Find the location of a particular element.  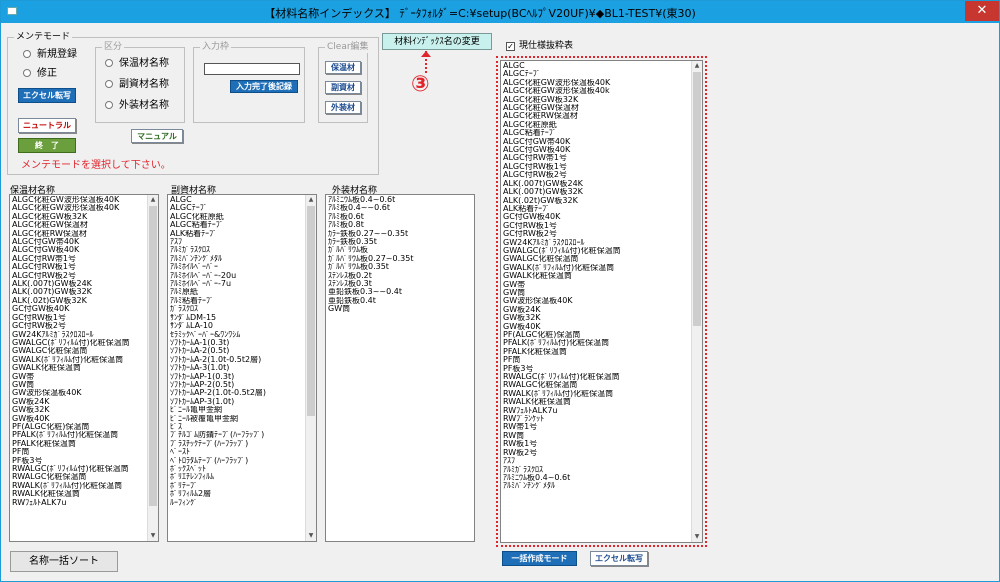

list-item: ｿﾌﾄｶｰﾑAP-2(0.5t) is located at coordinates (237, 385).